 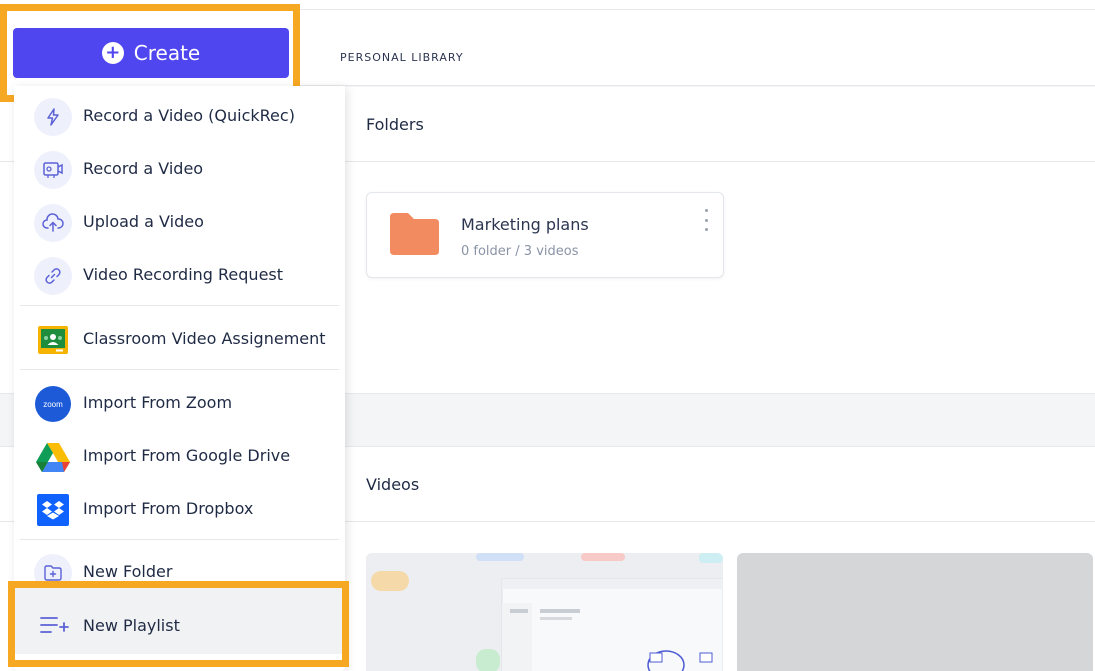 What do you see at coordinates (53, 340) in the screenshot?
I see `google-classroom-icon` at bounding box center [53, 340].